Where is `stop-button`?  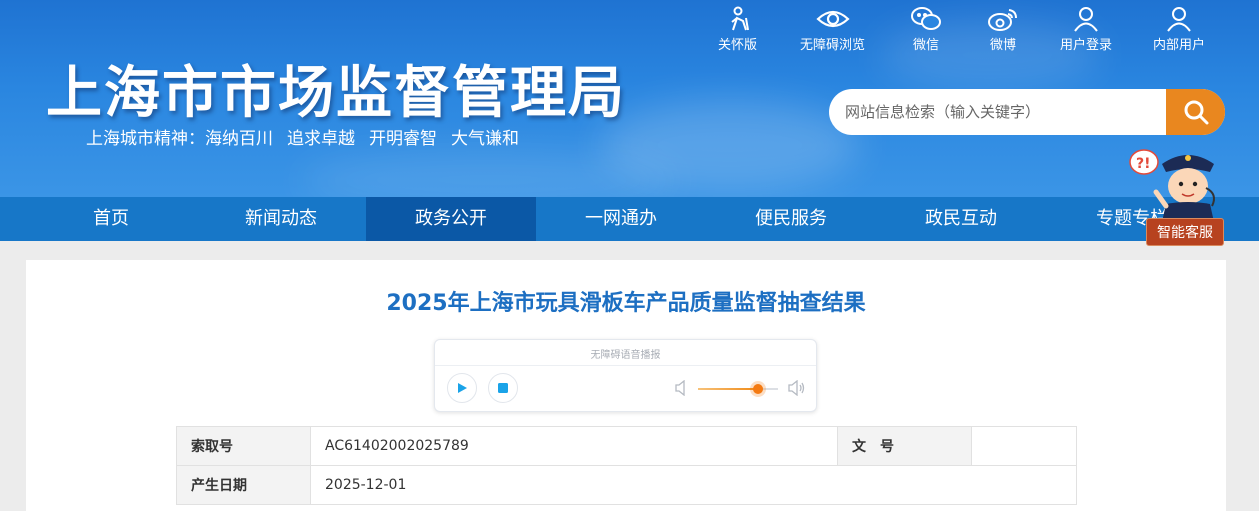 stop-button is located at coordinates (503, 388).